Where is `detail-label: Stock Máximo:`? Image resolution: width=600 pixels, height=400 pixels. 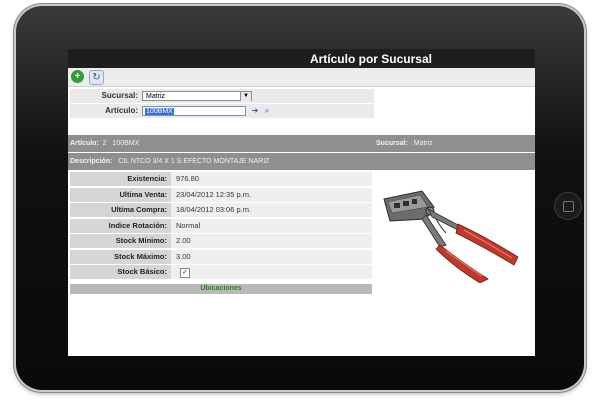
detail-label: Stock Máximo: is located at coordinates (120, 256).